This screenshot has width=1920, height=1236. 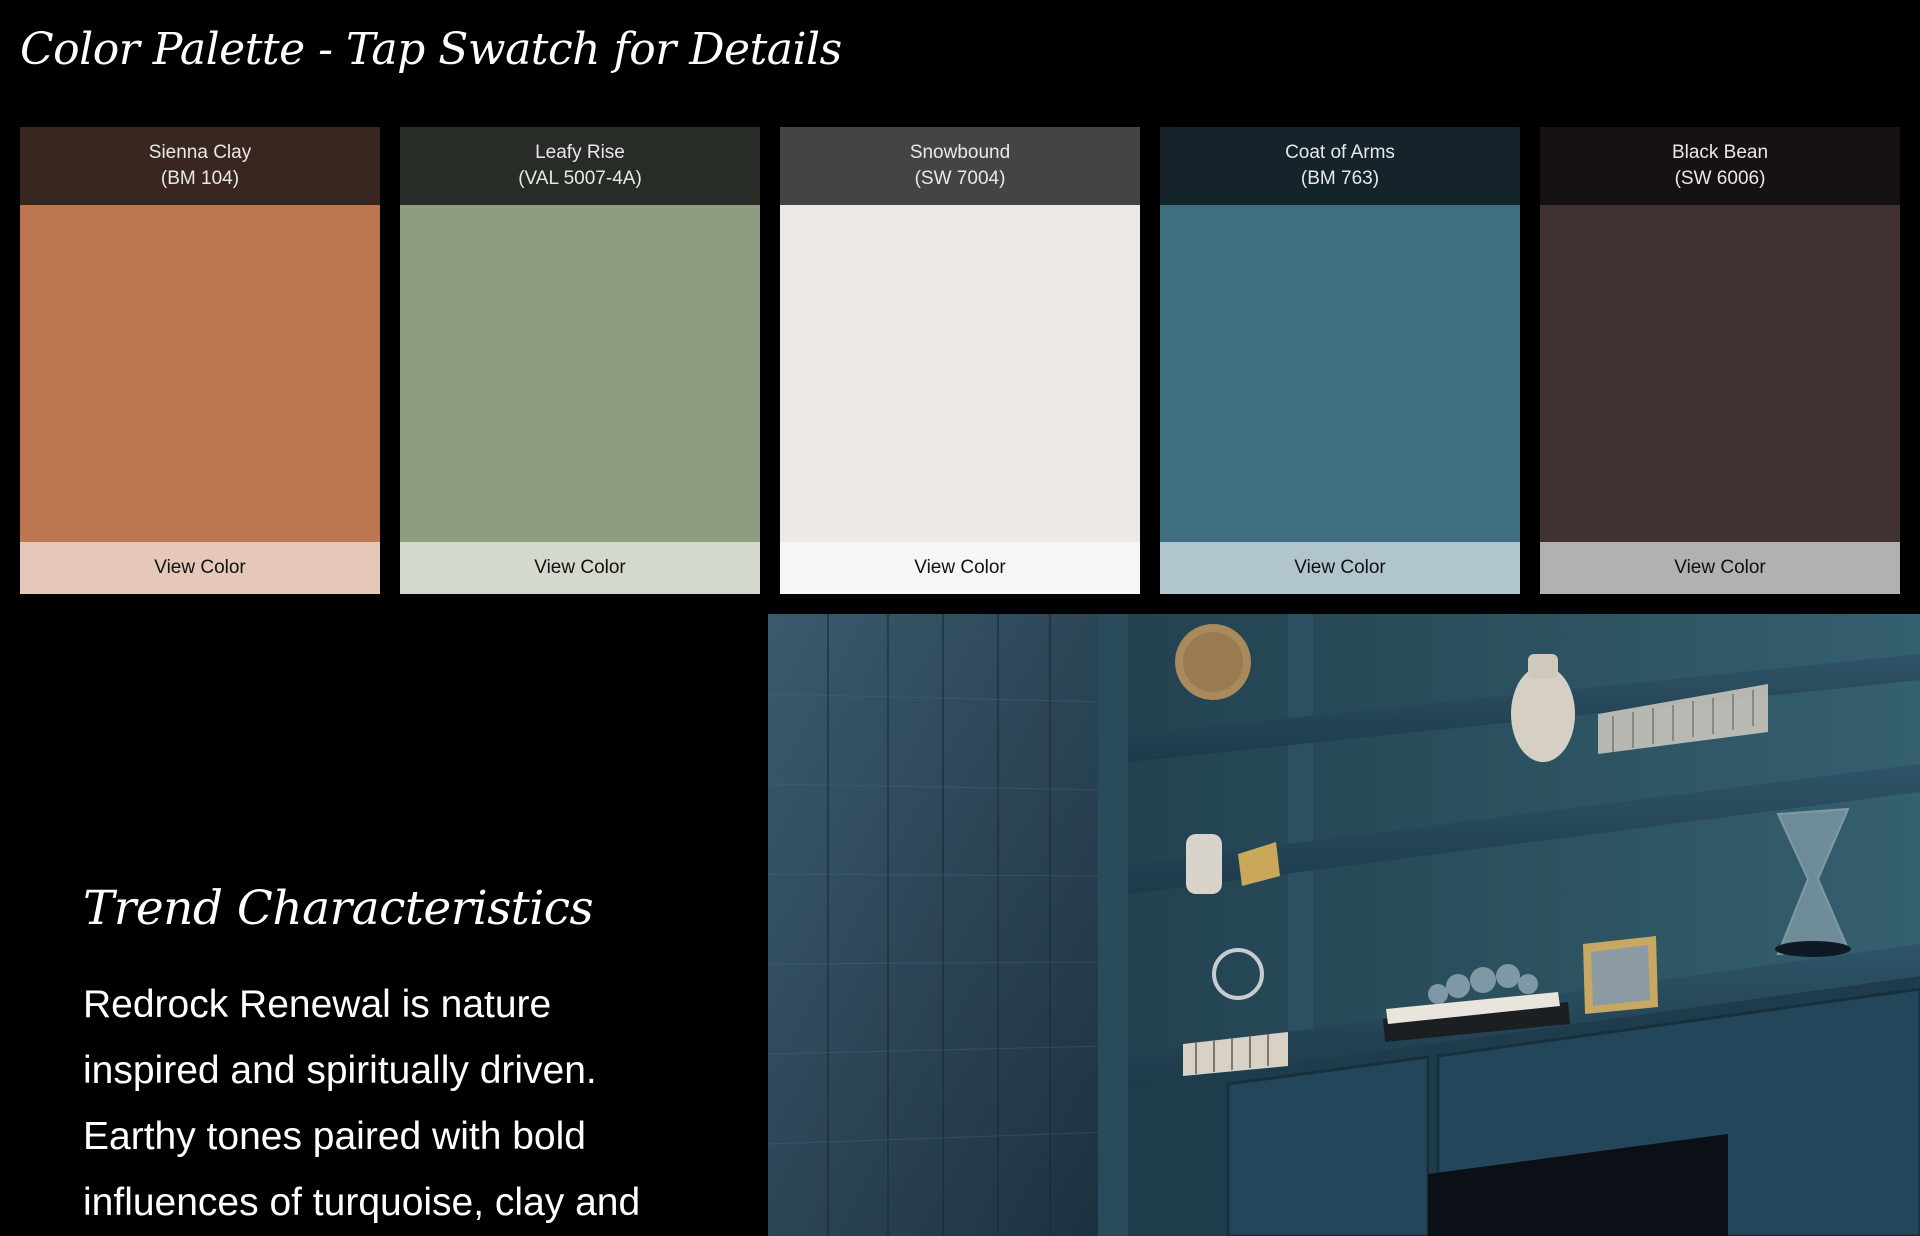 What do you see at coordinates (960, 178) in the screenshot?
I see `swatch-code: (SW 7004)` at bounding box center [960, 178].